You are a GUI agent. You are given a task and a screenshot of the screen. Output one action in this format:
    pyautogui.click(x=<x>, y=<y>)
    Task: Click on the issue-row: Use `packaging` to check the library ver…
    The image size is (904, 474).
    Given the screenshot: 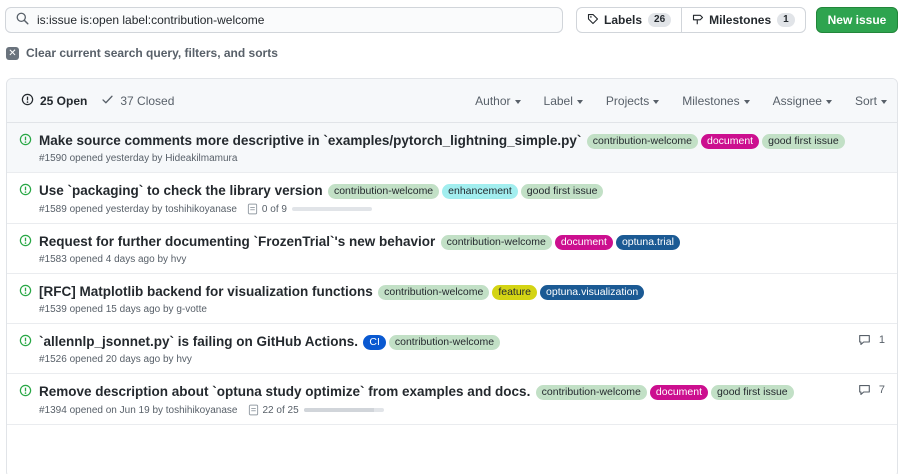 What is the action you would take?
    pyautogui.click(x=452, y=198)
    